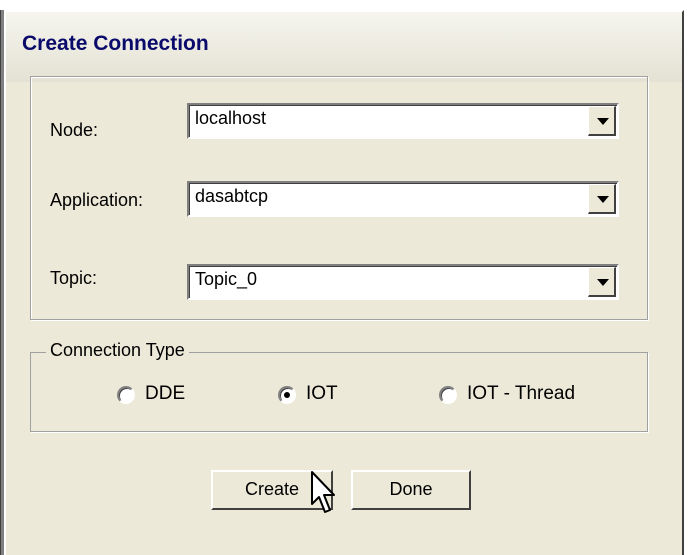 This screenshot has width=689, height=555. Describe the element at coordinates (403, 121) in the screenshot. I see `node-combobox: localhost` at that location.